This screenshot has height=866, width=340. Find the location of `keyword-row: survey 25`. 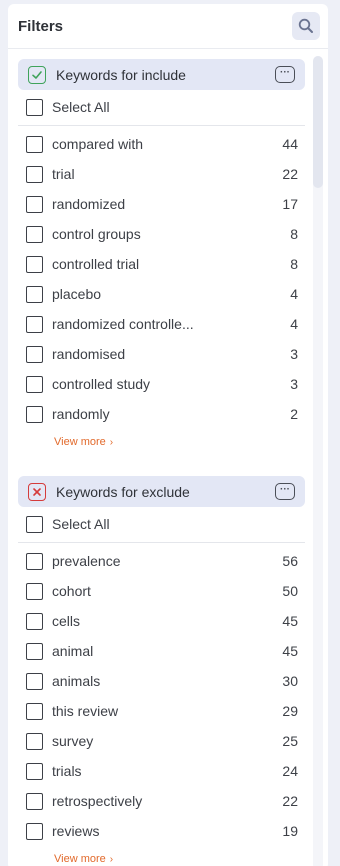

keyword-row: survey 25 is located at coordinates (162, 741).